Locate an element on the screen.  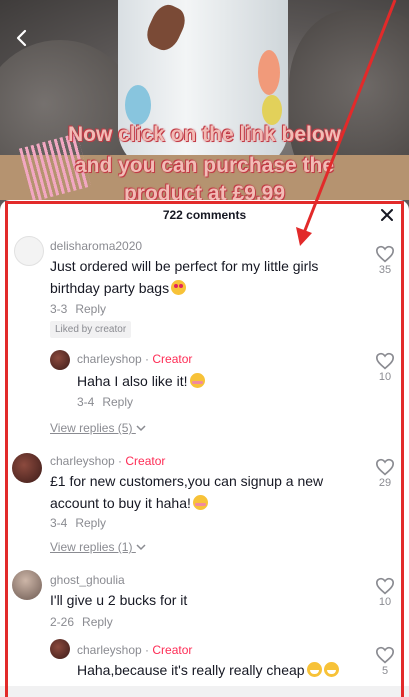
comment-username: ghost_ghoulia is located at coordinates (87, 580).